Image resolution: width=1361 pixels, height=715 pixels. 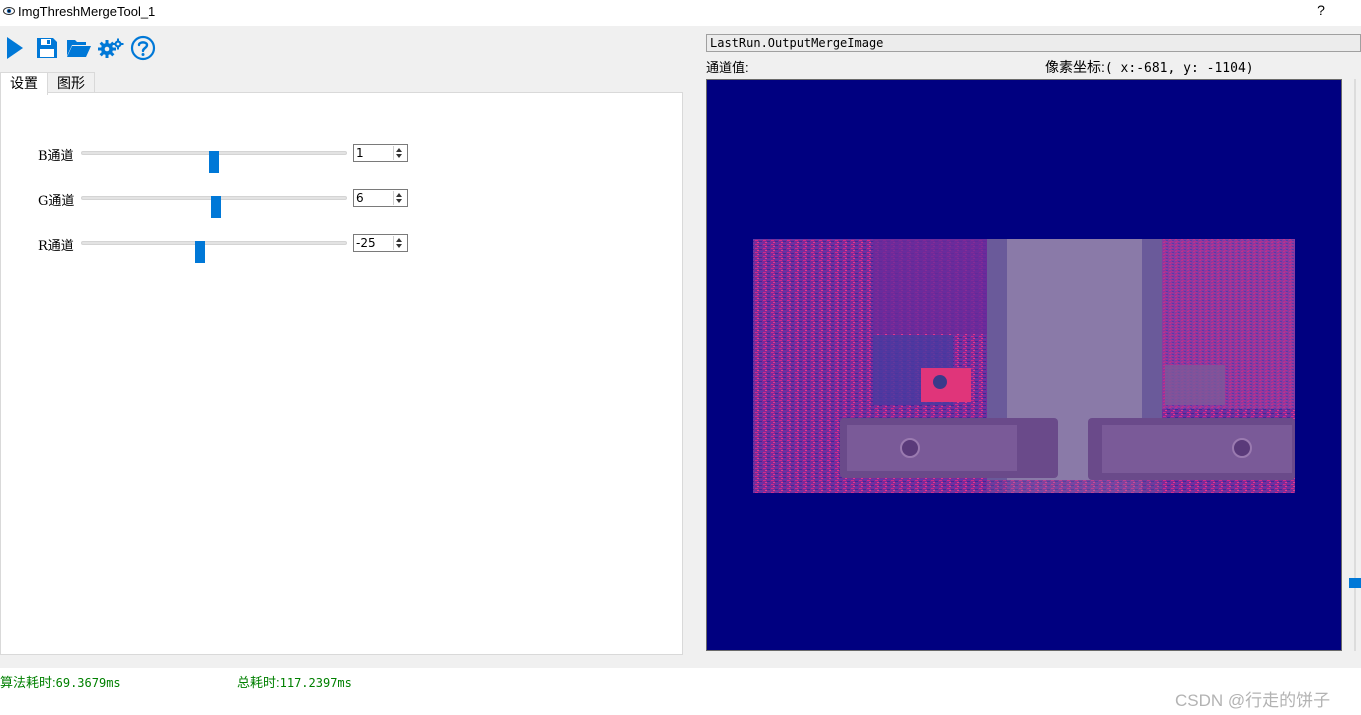 What do you see at coordinates (71, 83) in the screenshot?
I see `tab-graphics: 图形` at bounding box center [71, 83].